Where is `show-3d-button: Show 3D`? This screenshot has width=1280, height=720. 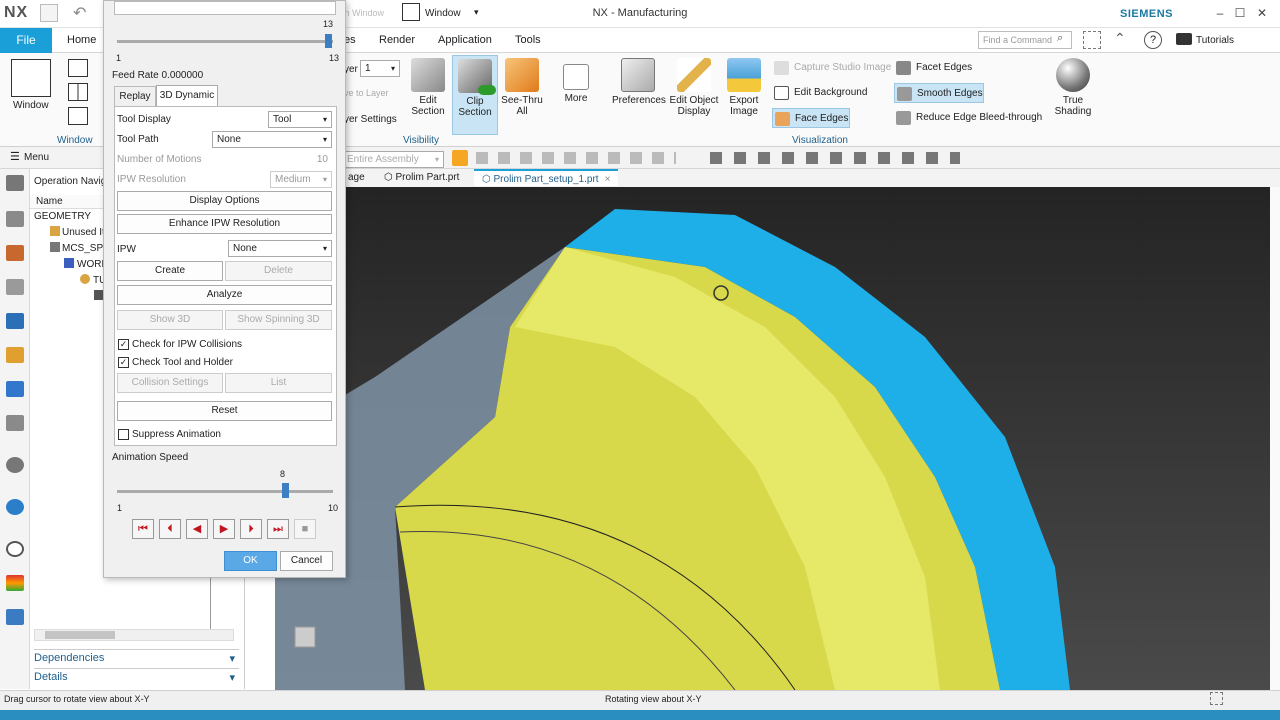
show-3d-button: Show 3D is located at coordinates (170, 320).